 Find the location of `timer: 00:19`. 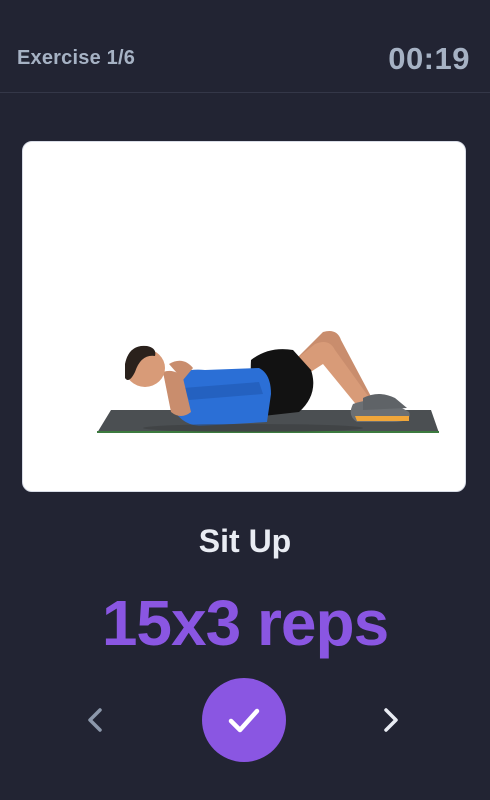

timer: 00:19 is located at coordinates (429, 58).